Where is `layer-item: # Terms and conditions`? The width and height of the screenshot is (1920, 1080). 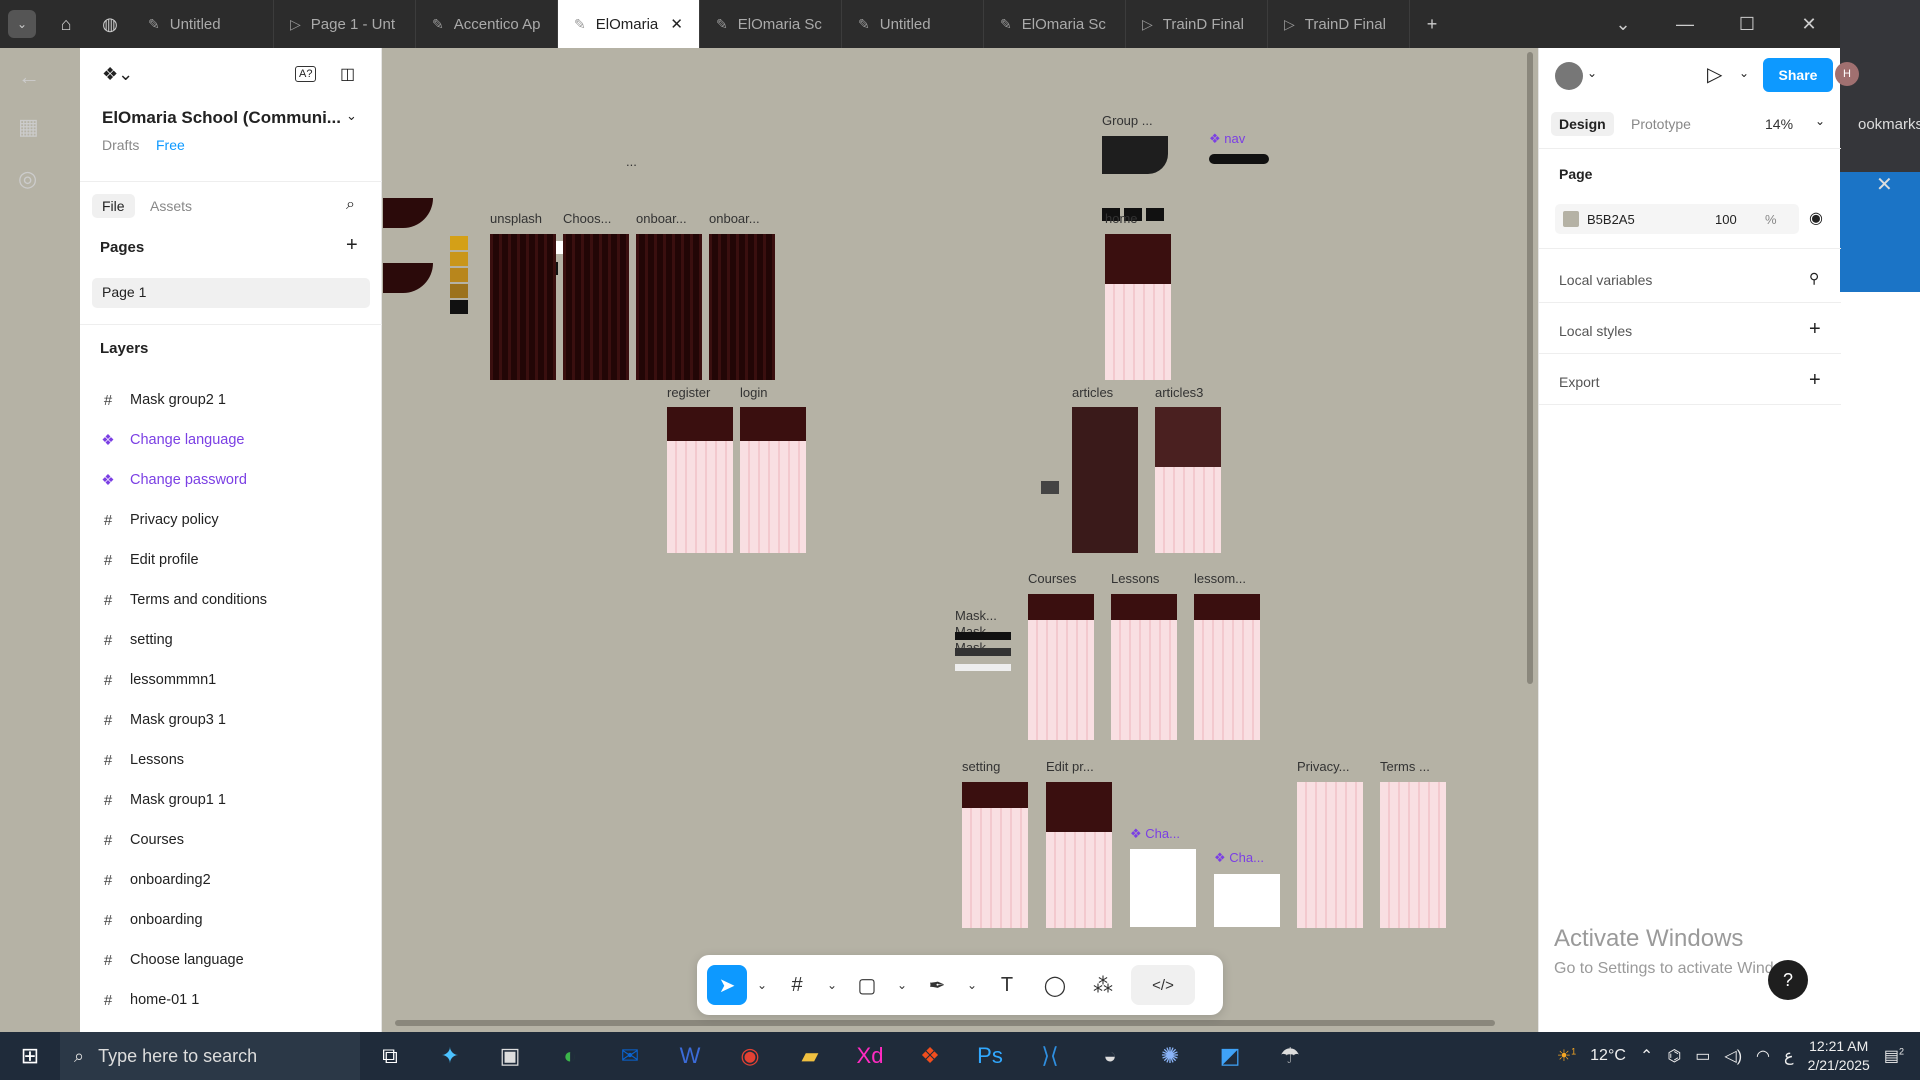 layer-item: # Terms and conditions is located at coordinates (235, 600).